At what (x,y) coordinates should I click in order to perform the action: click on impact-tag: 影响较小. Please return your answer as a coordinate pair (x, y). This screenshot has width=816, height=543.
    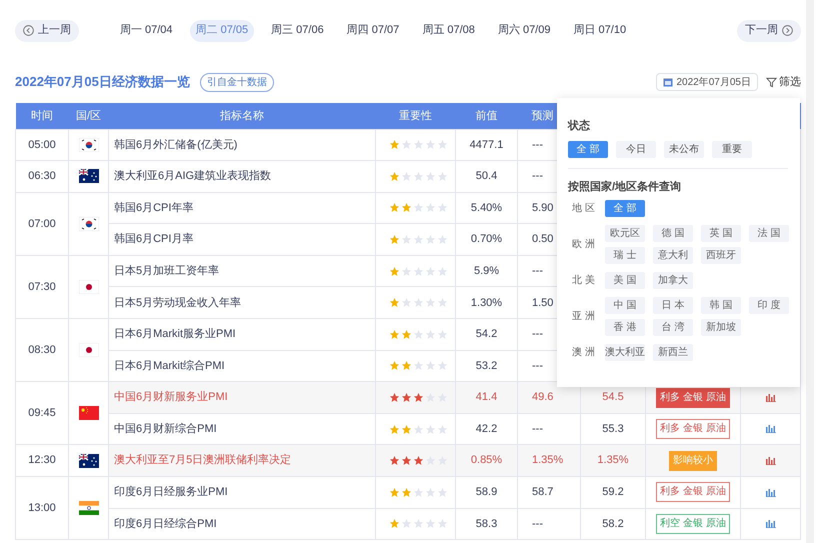
    Looking at the image, I should click on (693, 460).